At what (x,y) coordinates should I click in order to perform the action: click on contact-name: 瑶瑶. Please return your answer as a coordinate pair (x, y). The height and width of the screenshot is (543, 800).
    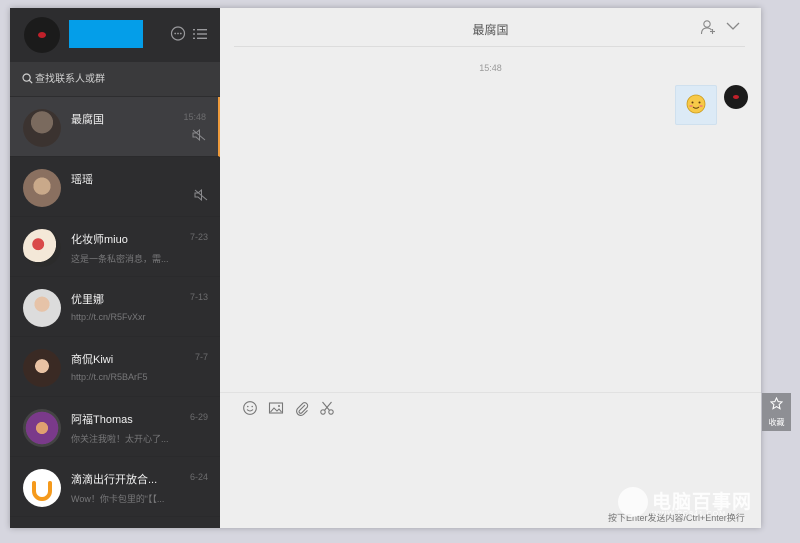
    Looking at the image, I should click on (82, 180).